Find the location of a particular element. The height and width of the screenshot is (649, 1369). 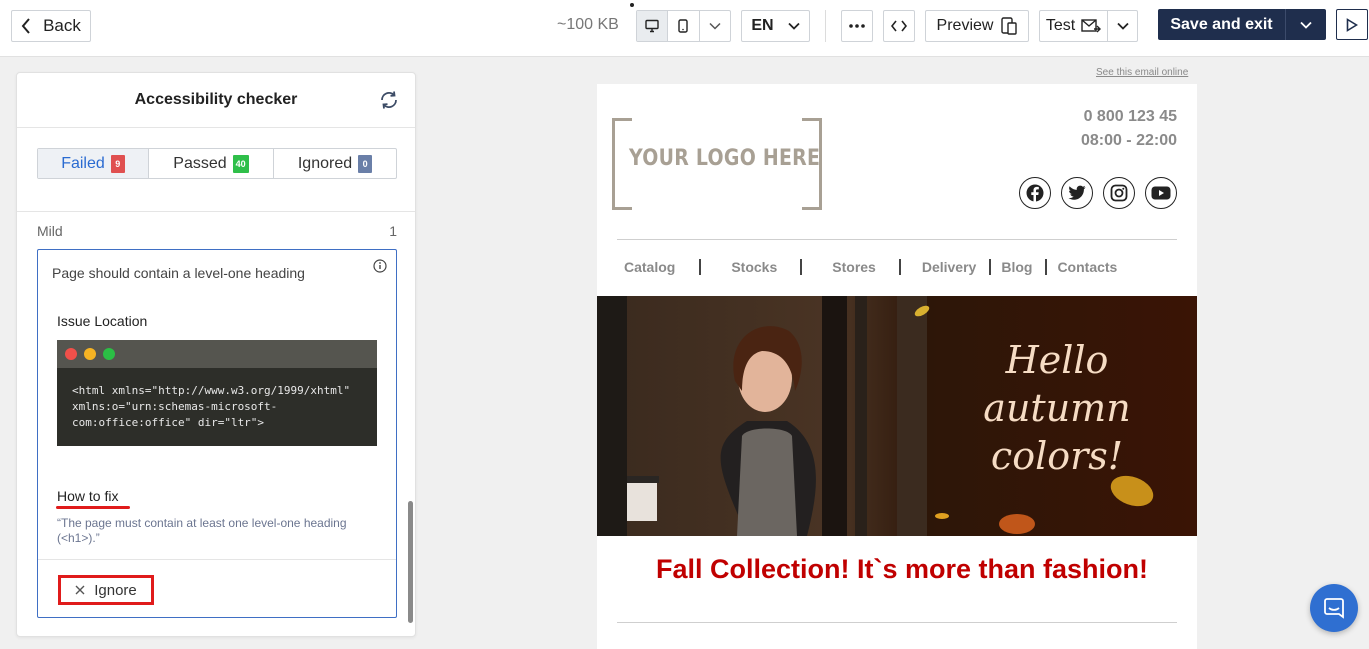

test-dropdown-button is located at coordinates (1122, 26).